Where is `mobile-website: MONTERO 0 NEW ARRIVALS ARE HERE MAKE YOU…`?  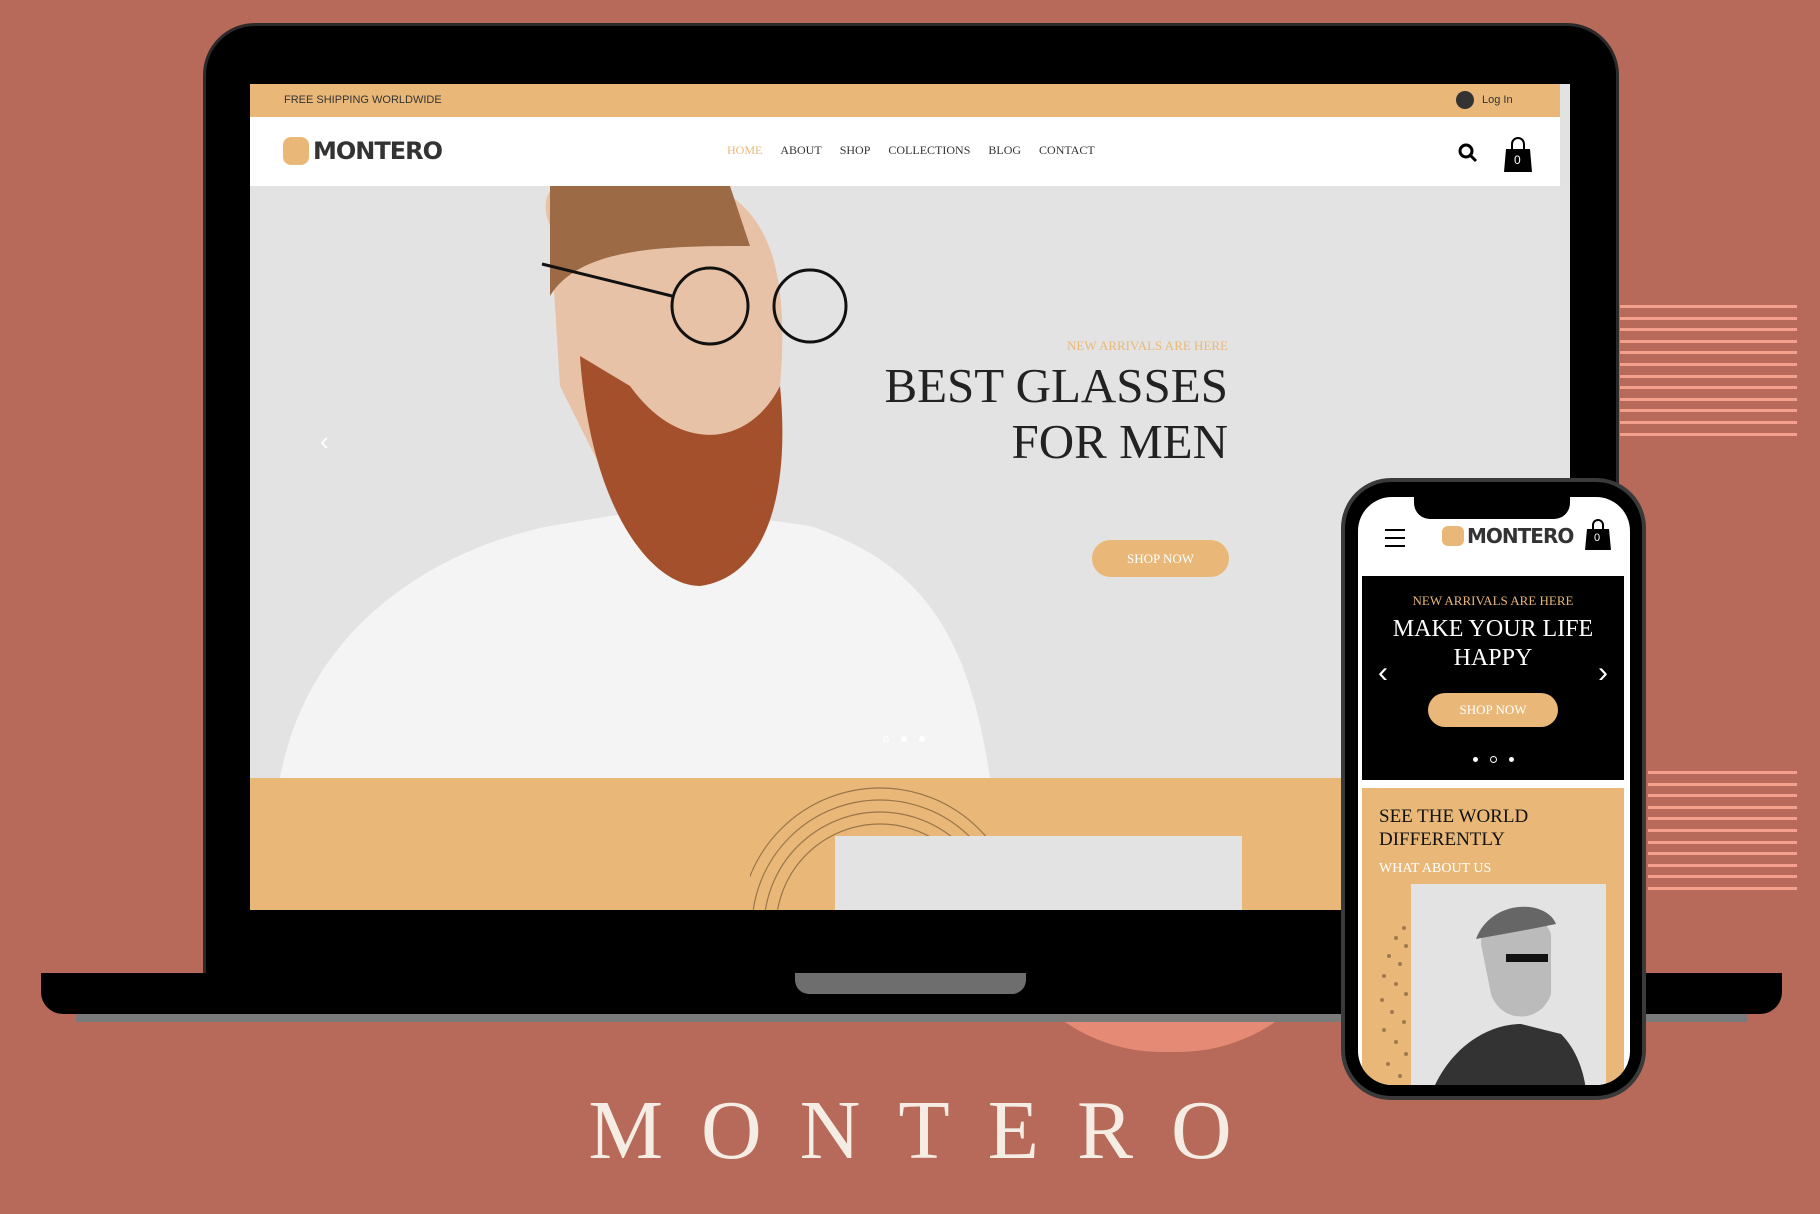 mobile-website: MONTERO 0 NEW ARRIVALS ARE HERE MAKE YOU… is located at coordinates (1494, 791).